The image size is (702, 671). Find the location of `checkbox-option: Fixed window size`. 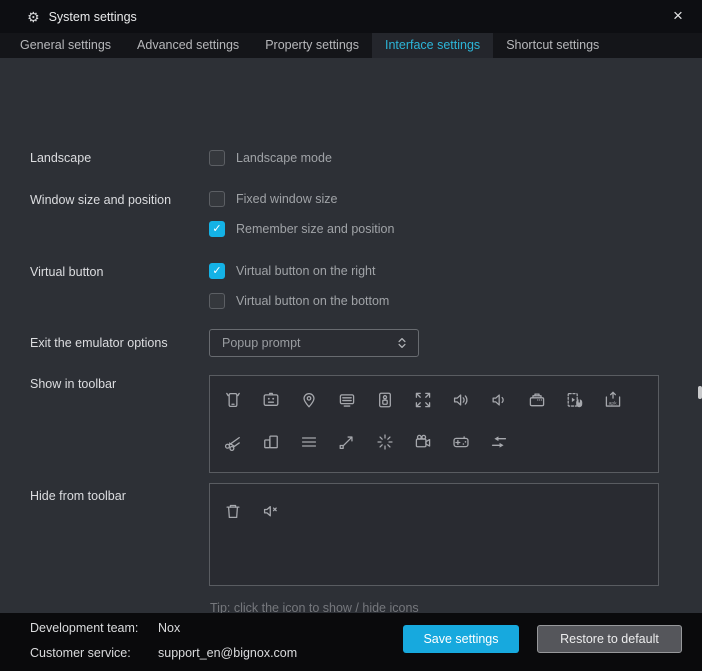

checkbox-option: Fixed window size is located at coordinates (301, 199).